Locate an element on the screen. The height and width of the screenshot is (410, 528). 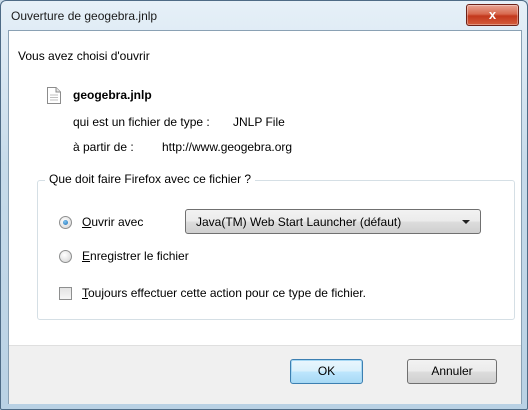
save-file-radio is located at coordinates (65, 256).